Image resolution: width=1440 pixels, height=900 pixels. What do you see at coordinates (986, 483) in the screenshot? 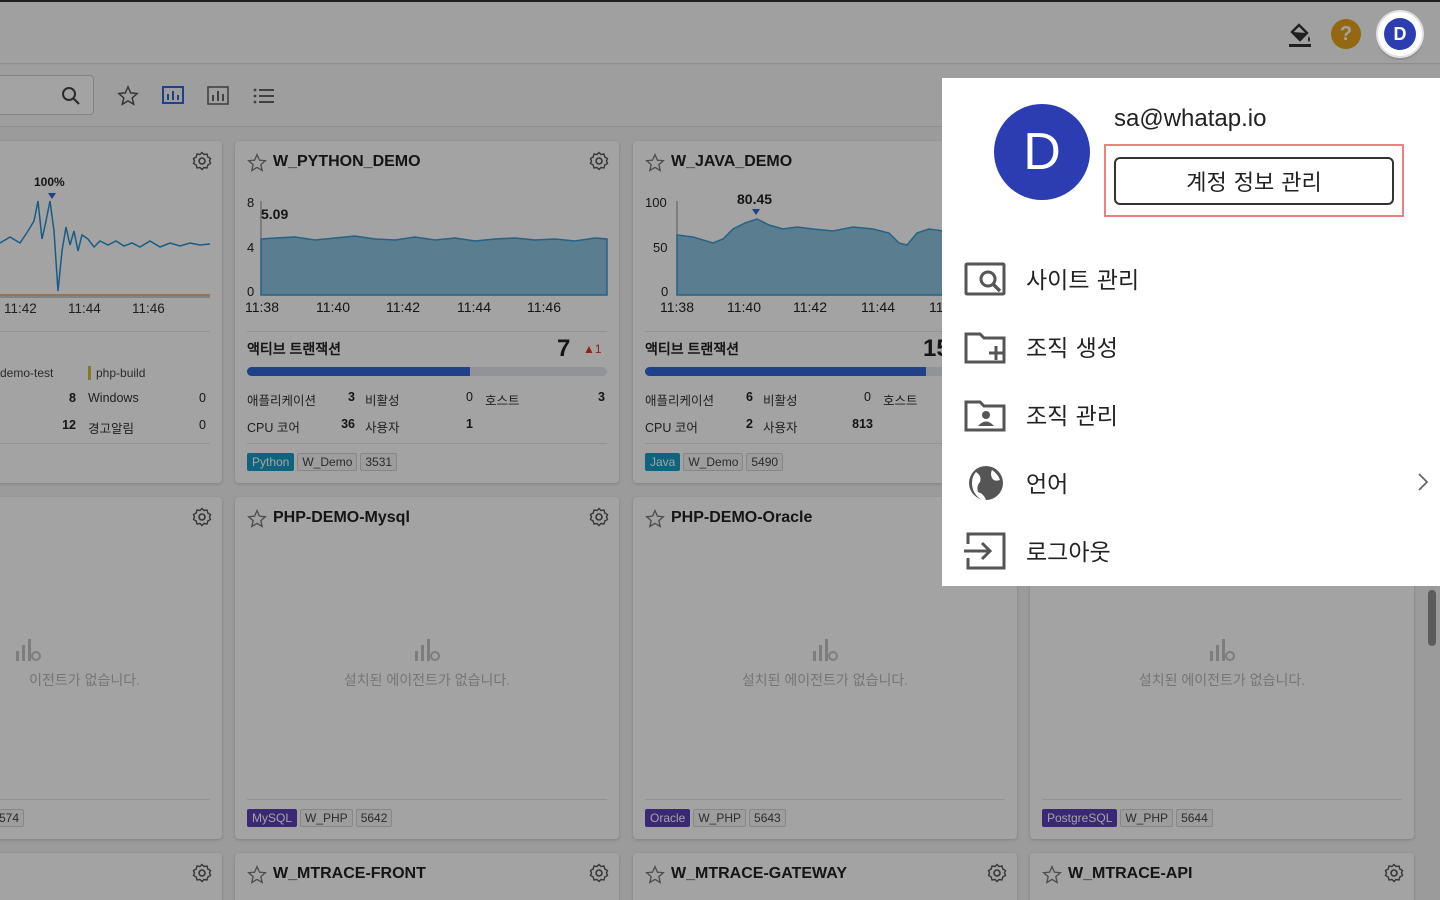
I see `globe-icon` at bounding box center [986, 483].